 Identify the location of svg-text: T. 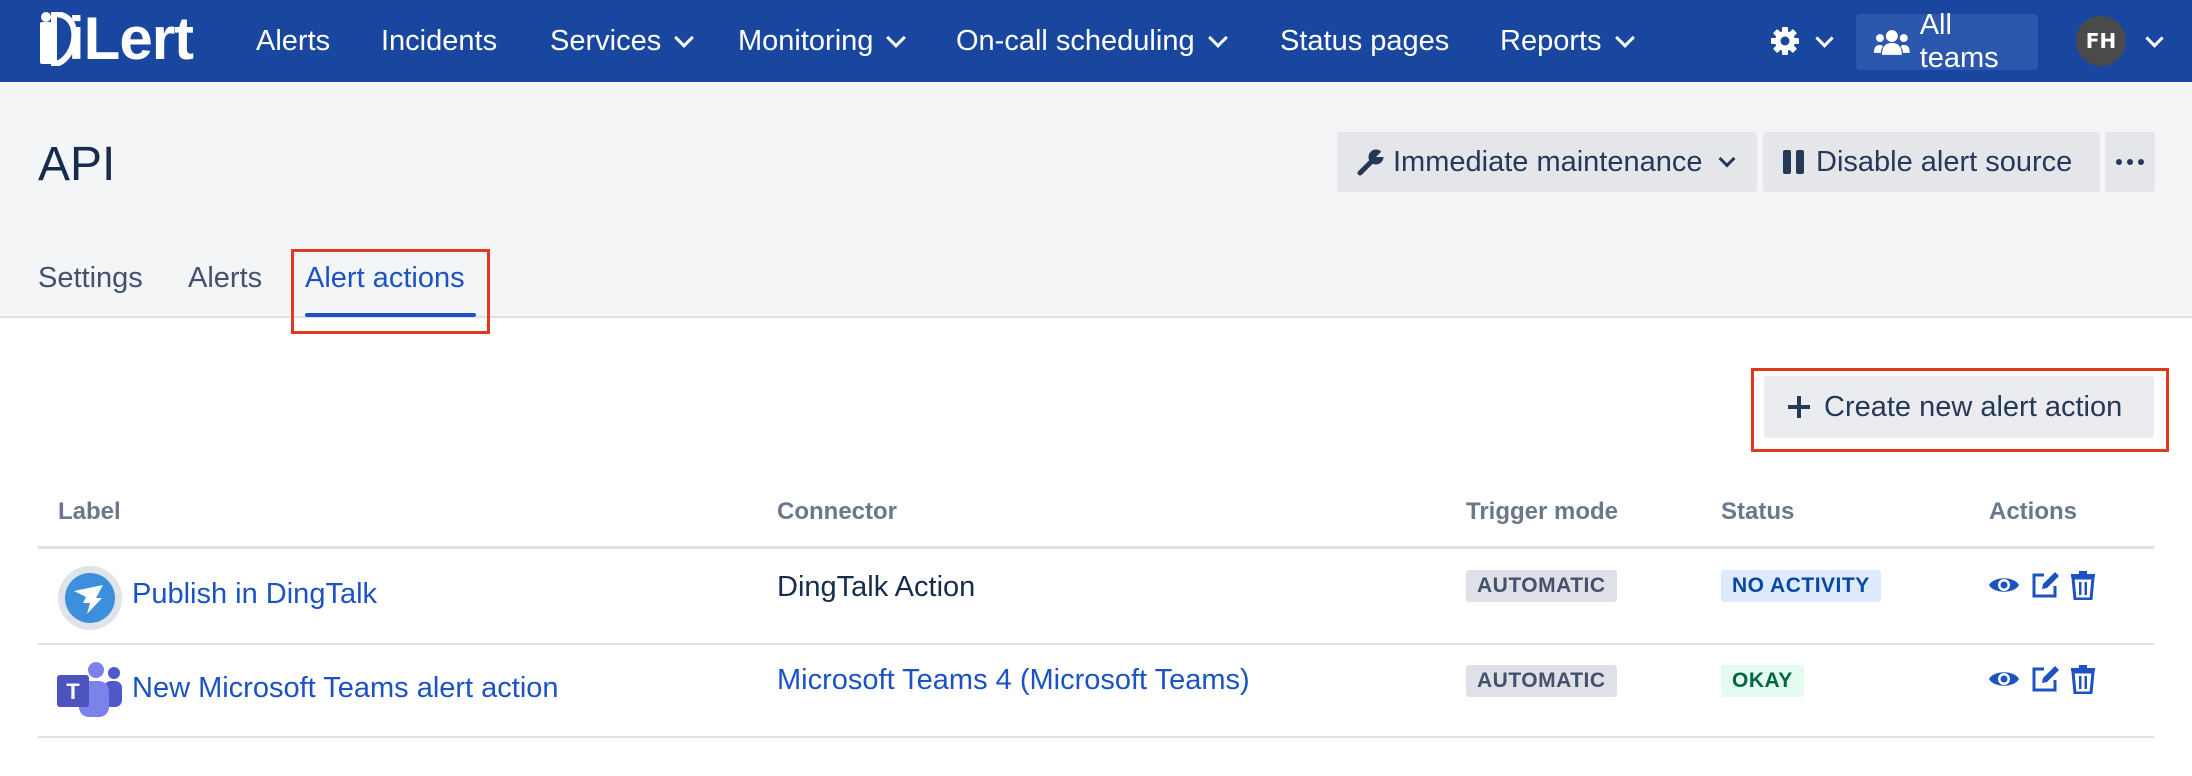
(73, 691).